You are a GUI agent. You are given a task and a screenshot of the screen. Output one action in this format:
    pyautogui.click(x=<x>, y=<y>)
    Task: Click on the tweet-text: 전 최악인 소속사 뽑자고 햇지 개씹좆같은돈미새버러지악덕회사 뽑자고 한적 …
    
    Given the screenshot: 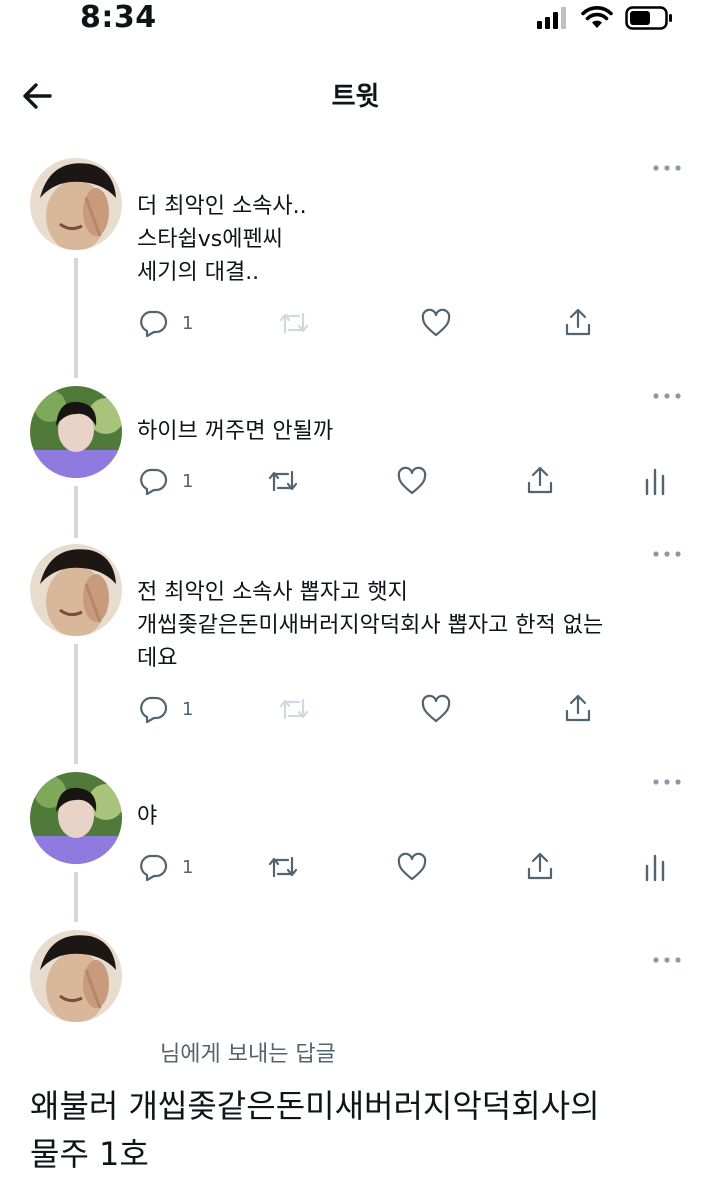 What is the action you would take?
    pyautogui.click(x=370, y=625)
    